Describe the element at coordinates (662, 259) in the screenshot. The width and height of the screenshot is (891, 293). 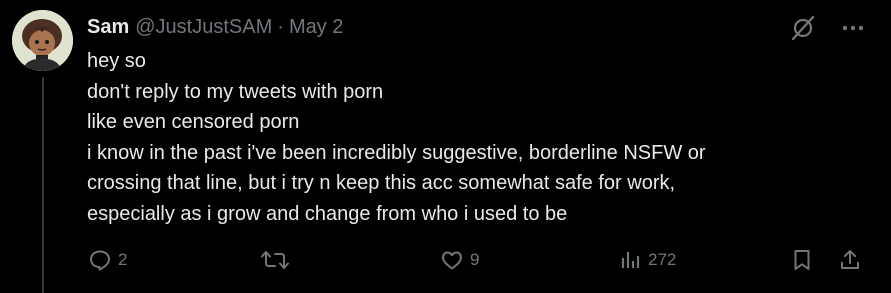
I see `view-count: 272` at that location.